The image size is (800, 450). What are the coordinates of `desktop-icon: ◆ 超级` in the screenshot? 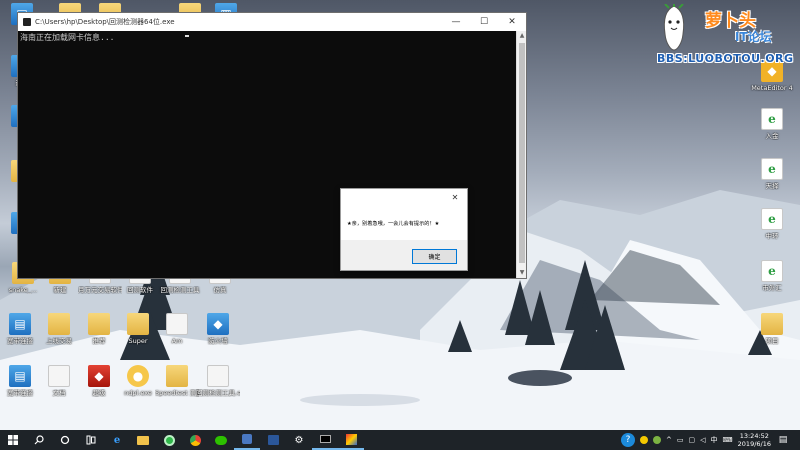 It's located at (99, 381).